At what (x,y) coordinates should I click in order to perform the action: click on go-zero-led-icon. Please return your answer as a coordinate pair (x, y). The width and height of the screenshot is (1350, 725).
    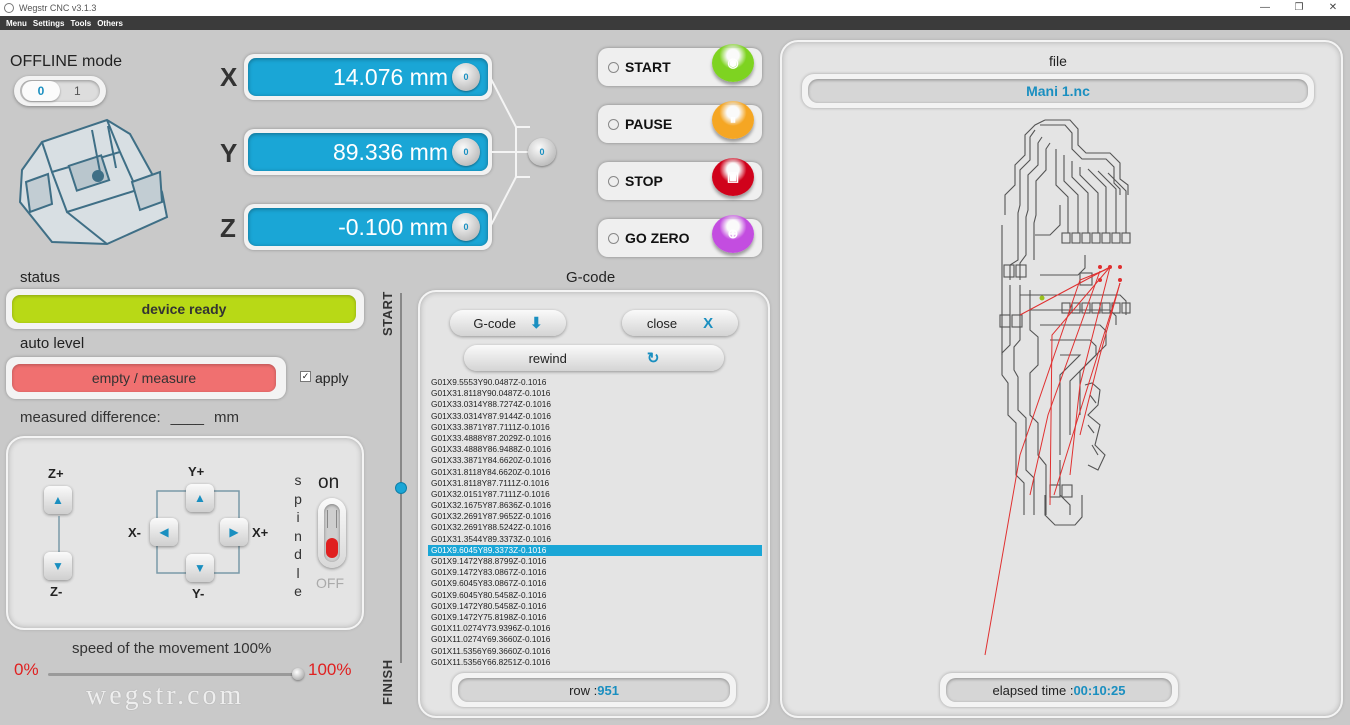
    Looking at the image, I should click on (613, 238).